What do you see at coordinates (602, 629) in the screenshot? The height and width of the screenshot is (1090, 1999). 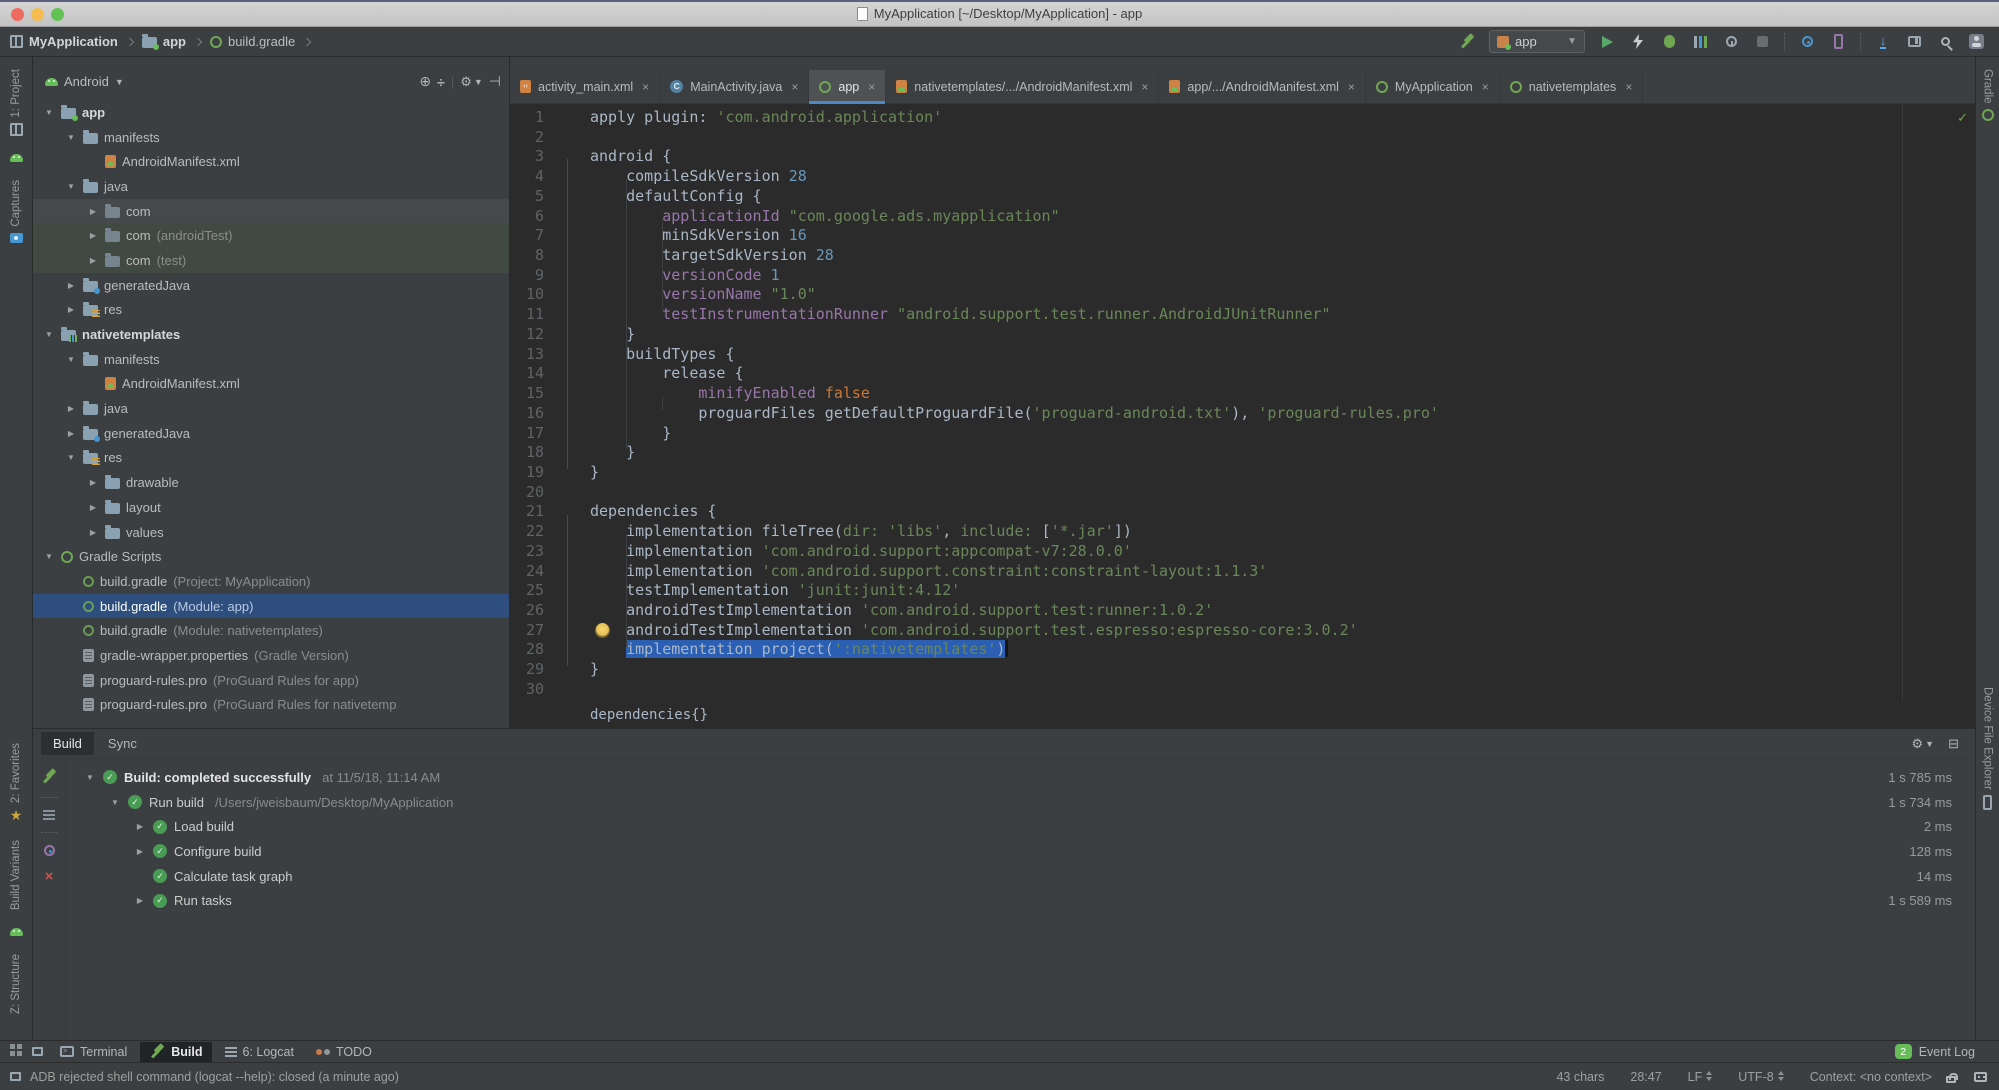 I see `intention-bulb-icon` at bounding box center [602, 629].